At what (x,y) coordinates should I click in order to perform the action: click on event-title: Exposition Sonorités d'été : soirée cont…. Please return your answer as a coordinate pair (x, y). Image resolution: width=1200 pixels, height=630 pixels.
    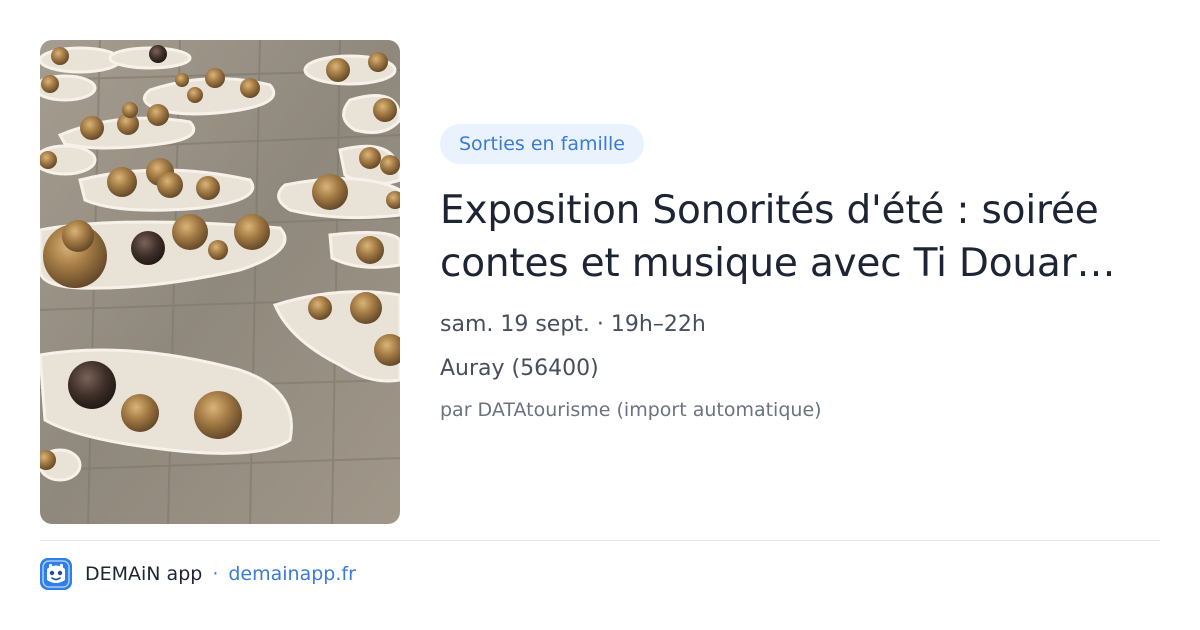
    Looking at the image, I should click on (790, 237).